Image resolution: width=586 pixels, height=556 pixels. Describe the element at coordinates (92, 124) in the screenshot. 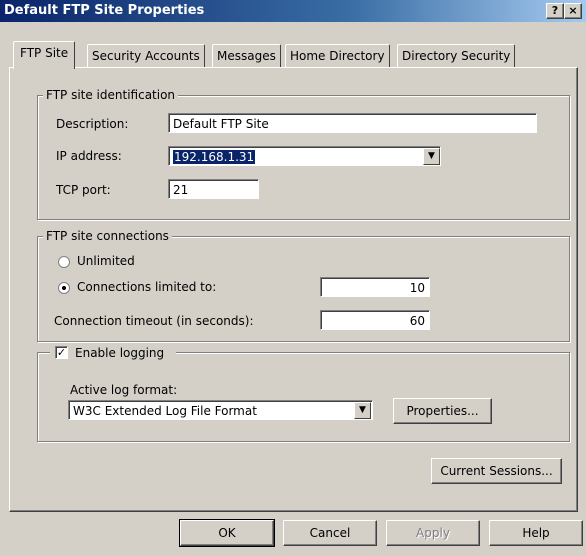

I see `description-label: Description:` at that location.